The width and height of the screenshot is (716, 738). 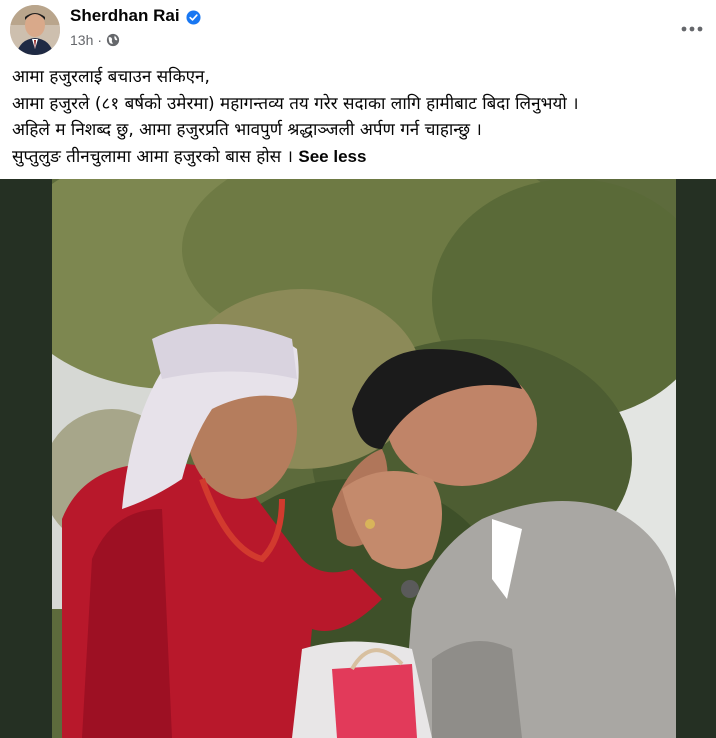 What do you see at coordinates (125, 16) in the screenshot?
I see `author-name: Sherdhan Rai` at bounding box center [125, 16].